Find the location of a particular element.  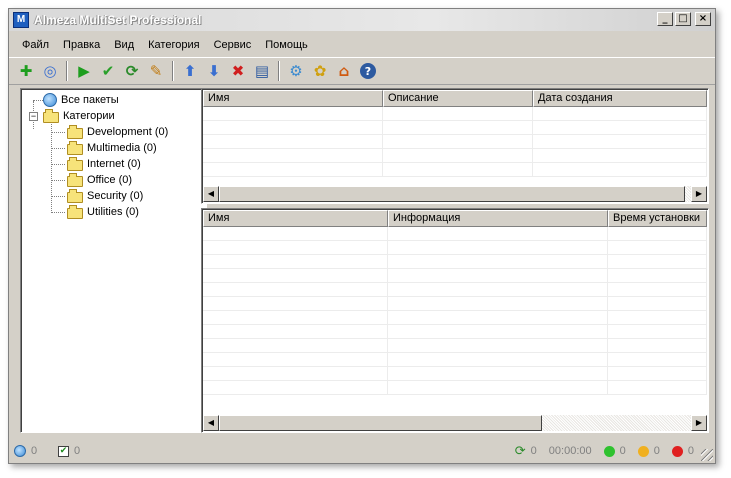

refresh-icon: ⟳ is located at coordinates (132, 71).